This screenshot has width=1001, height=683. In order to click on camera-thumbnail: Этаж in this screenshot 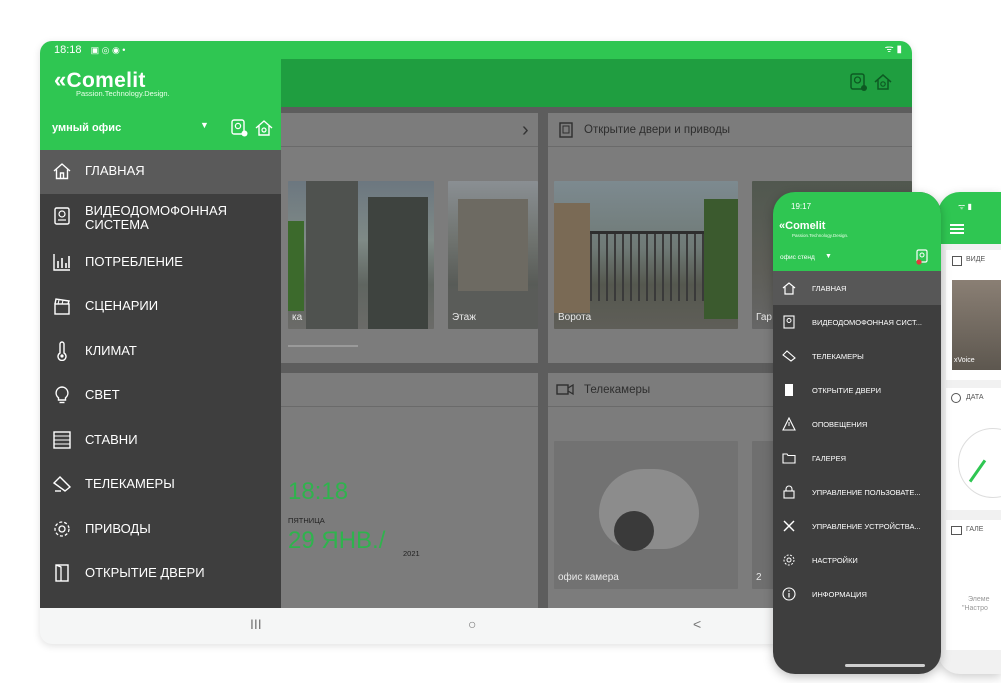, I will do `click(493, 255)`.